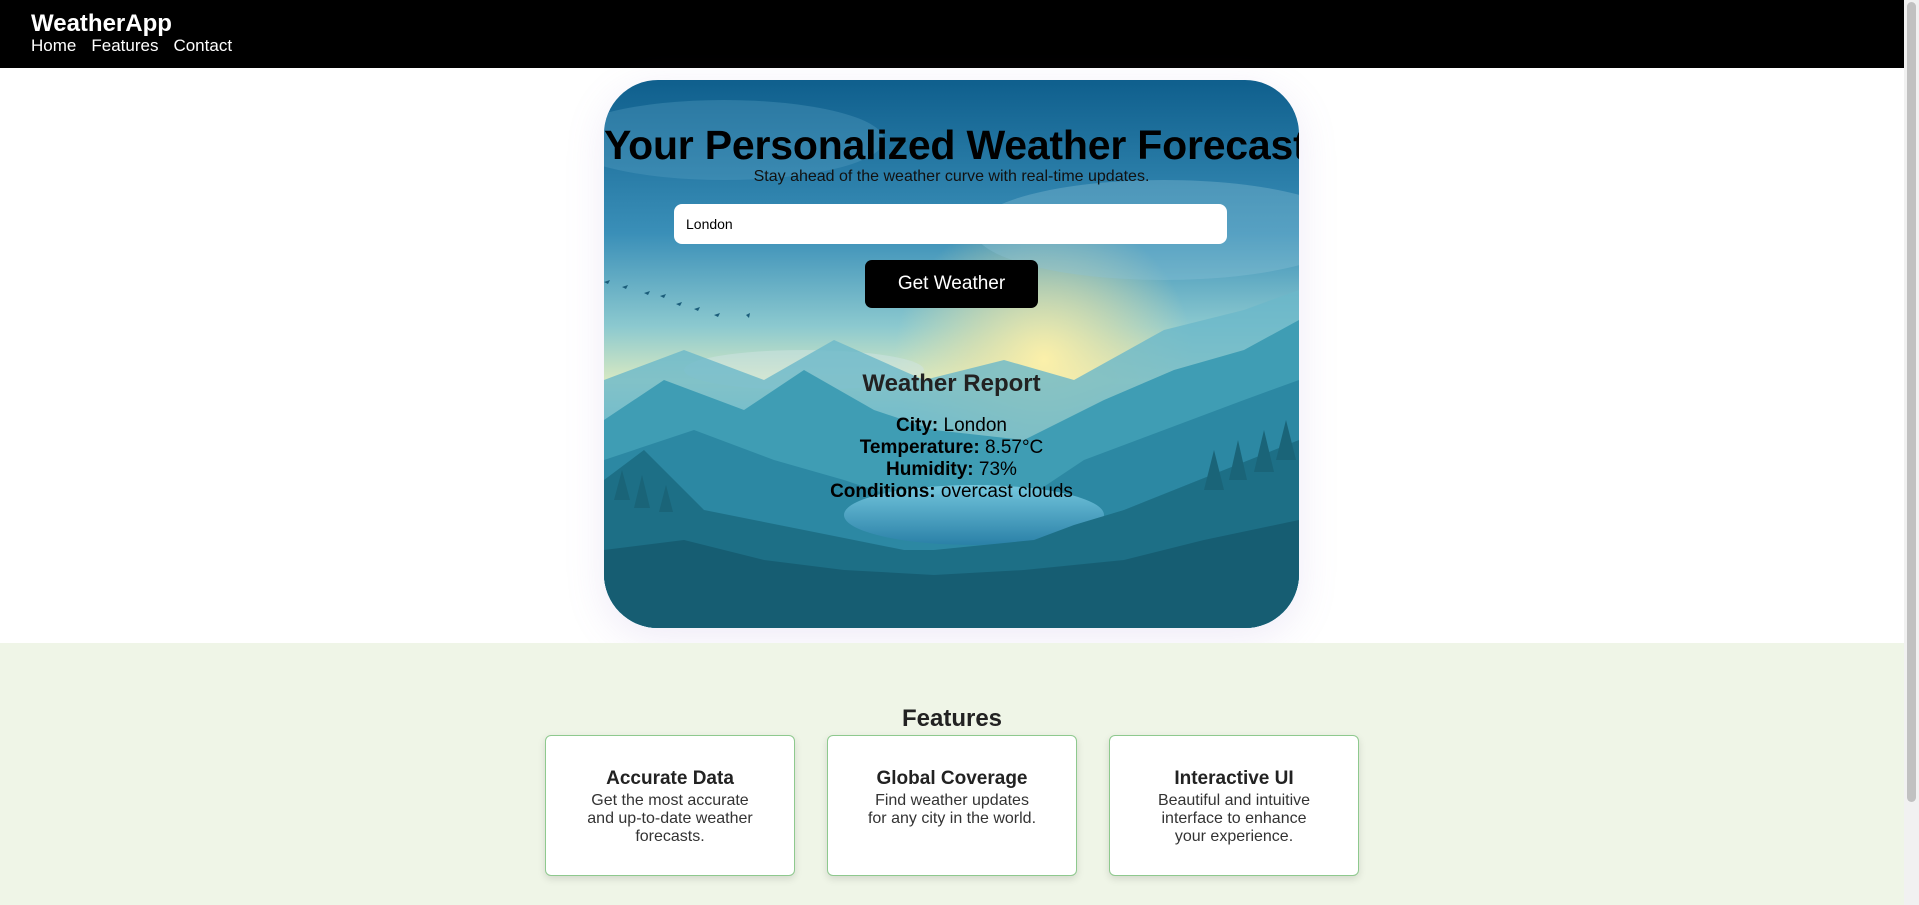  Describe the element at coordinates (951, 145) in the screenshot. I see `hero-title: Your Personalized Weather Forecast` at that location.